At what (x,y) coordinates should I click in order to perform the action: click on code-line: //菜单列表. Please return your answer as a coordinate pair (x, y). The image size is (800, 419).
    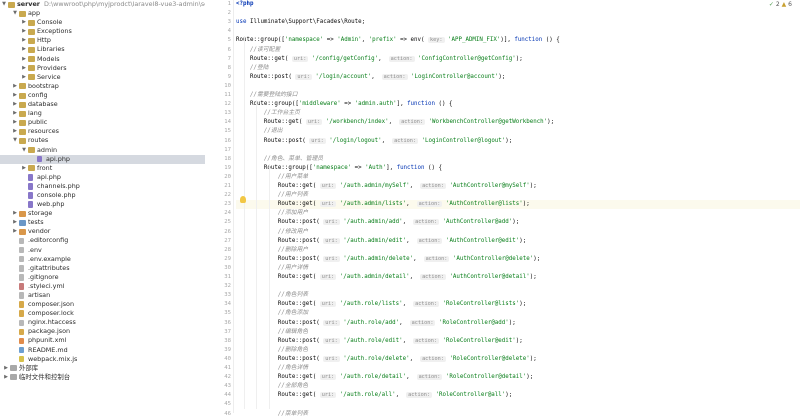
    Looking at the image, I should click on (518, 414).